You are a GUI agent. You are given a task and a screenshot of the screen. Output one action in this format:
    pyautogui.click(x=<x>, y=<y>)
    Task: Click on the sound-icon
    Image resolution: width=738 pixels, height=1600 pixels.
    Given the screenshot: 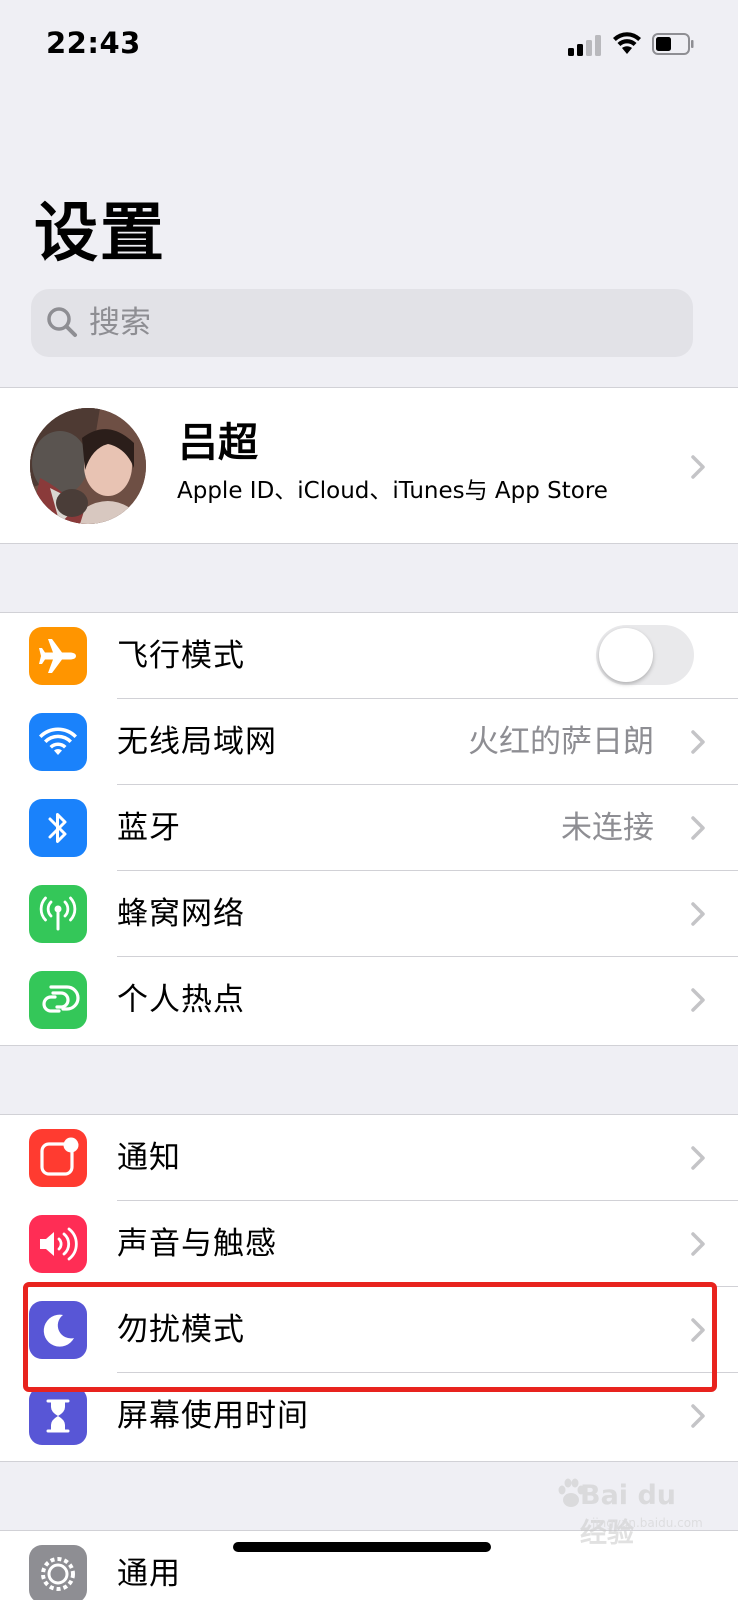 What is the action you would take?
    pyautogui.click(x=58, y=1244)
    